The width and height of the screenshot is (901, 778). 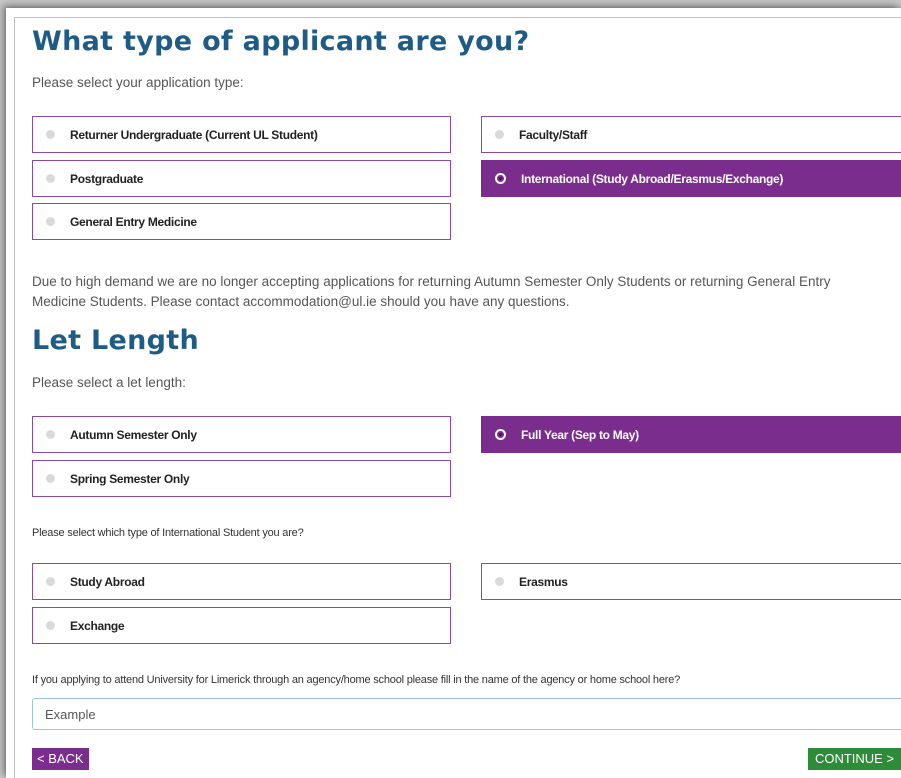 I want to click on option-label: Full Year (Sep to May), so click(x=580, y=434).